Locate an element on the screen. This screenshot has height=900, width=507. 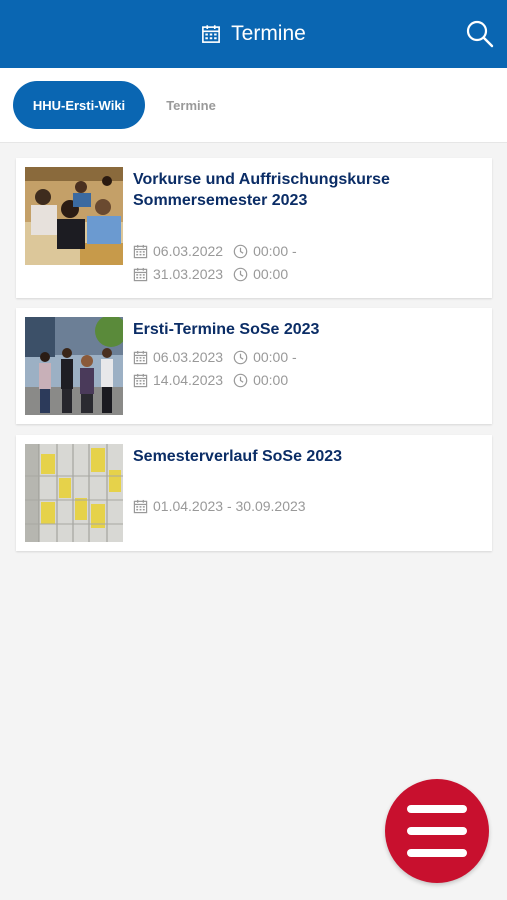
event-start: 06.03.2023 00:00 - is located at coordinates (215, 357).